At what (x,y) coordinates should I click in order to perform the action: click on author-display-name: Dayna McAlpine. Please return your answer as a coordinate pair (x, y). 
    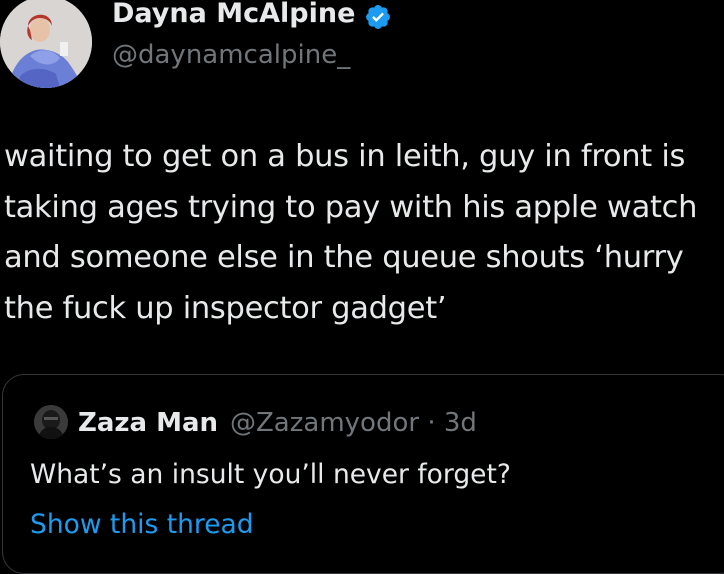
    Looking at the image, I should click on (233, 17).